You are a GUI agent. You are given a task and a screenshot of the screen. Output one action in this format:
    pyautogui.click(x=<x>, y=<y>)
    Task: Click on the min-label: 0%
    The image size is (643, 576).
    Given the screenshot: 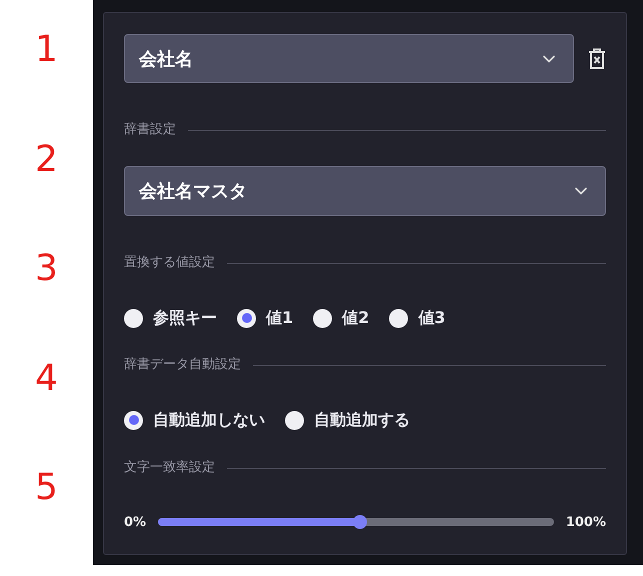 What is the action you would take?
    pyautogui.click(x=135, y=522)
    